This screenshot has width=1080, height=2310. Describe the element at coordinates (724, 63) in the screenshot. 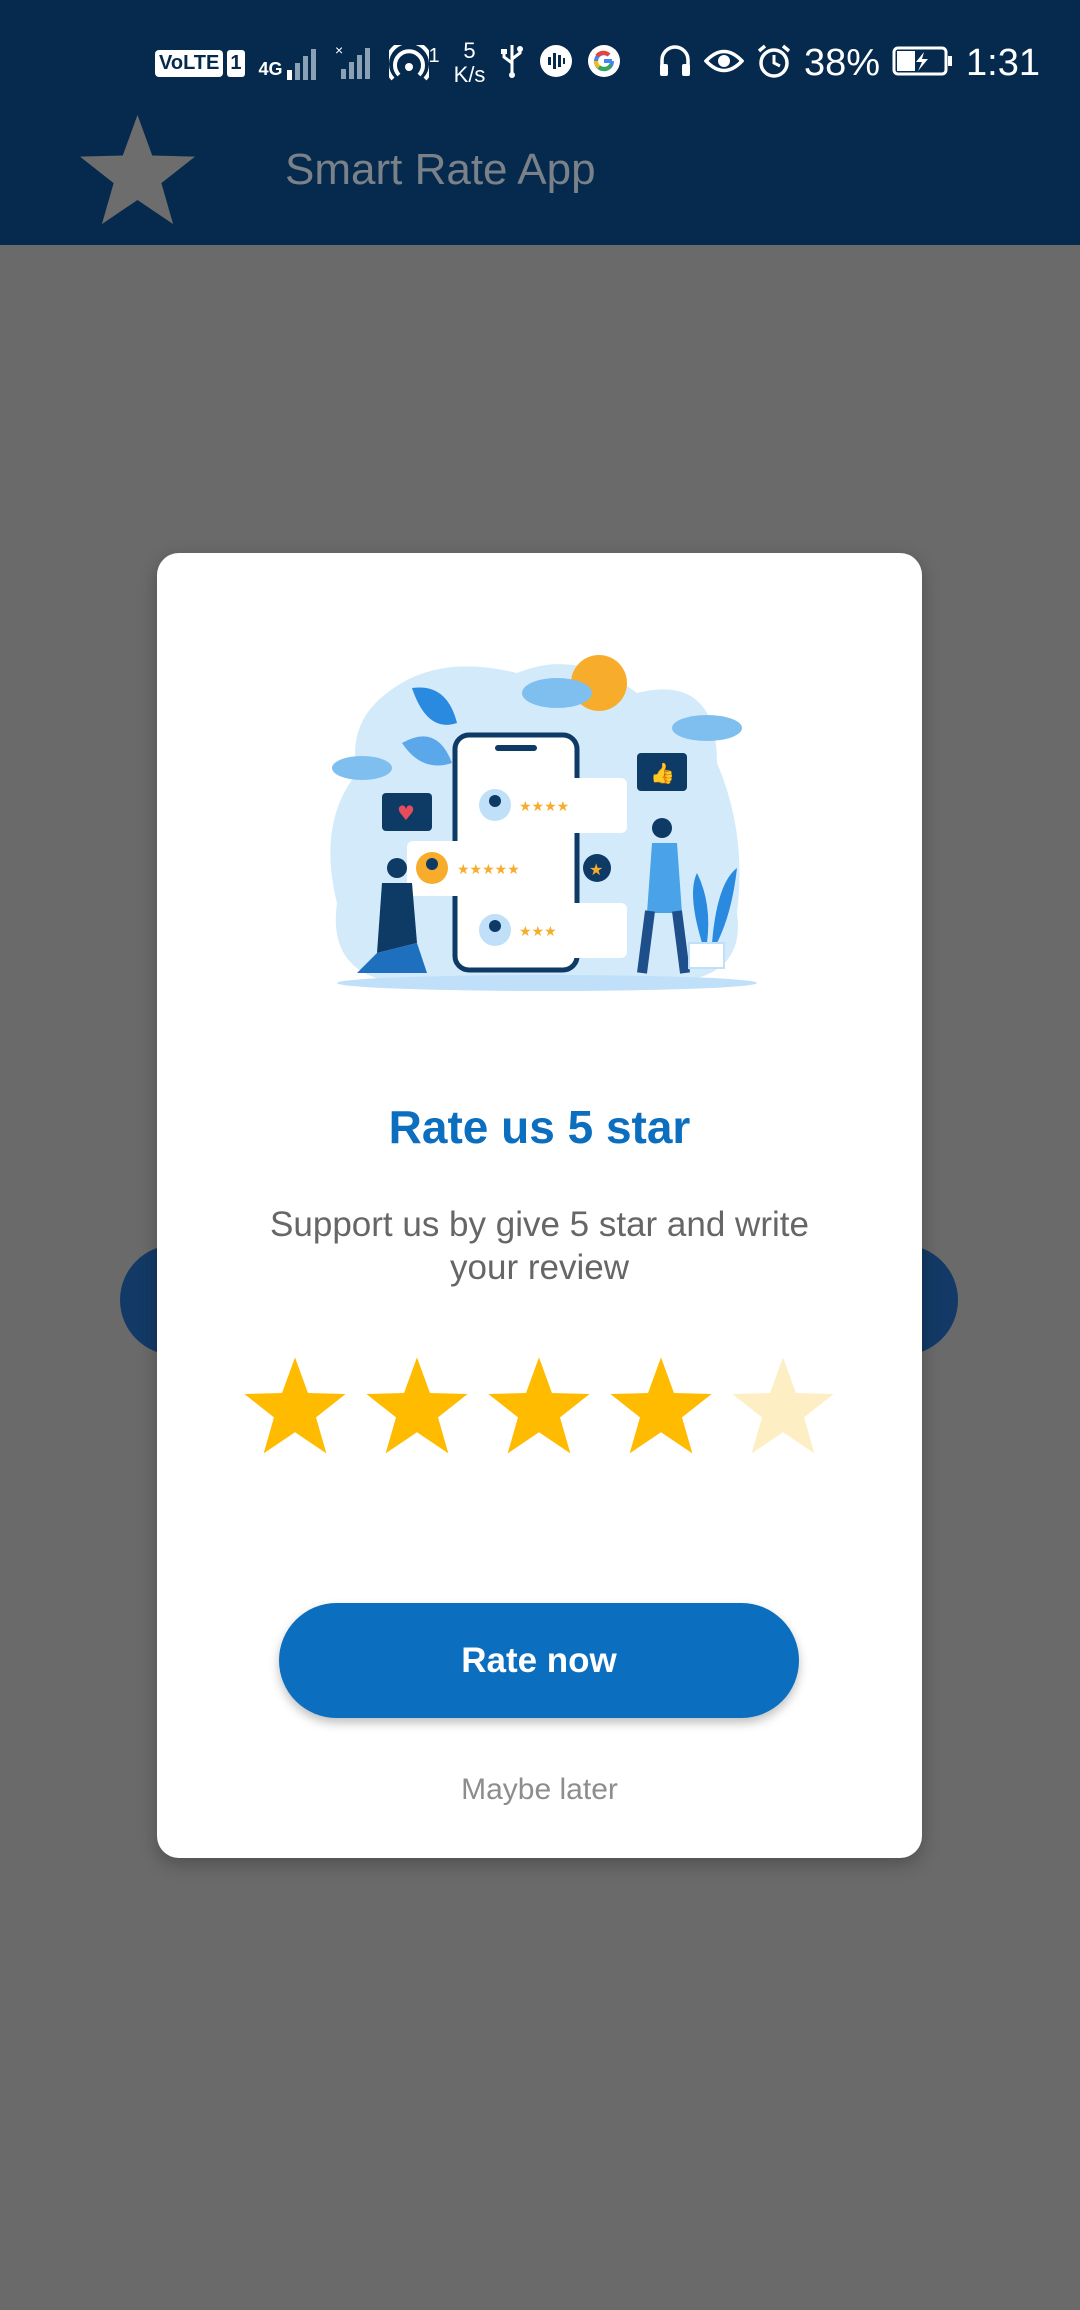

I see `eye-comfort-icon` at that location.